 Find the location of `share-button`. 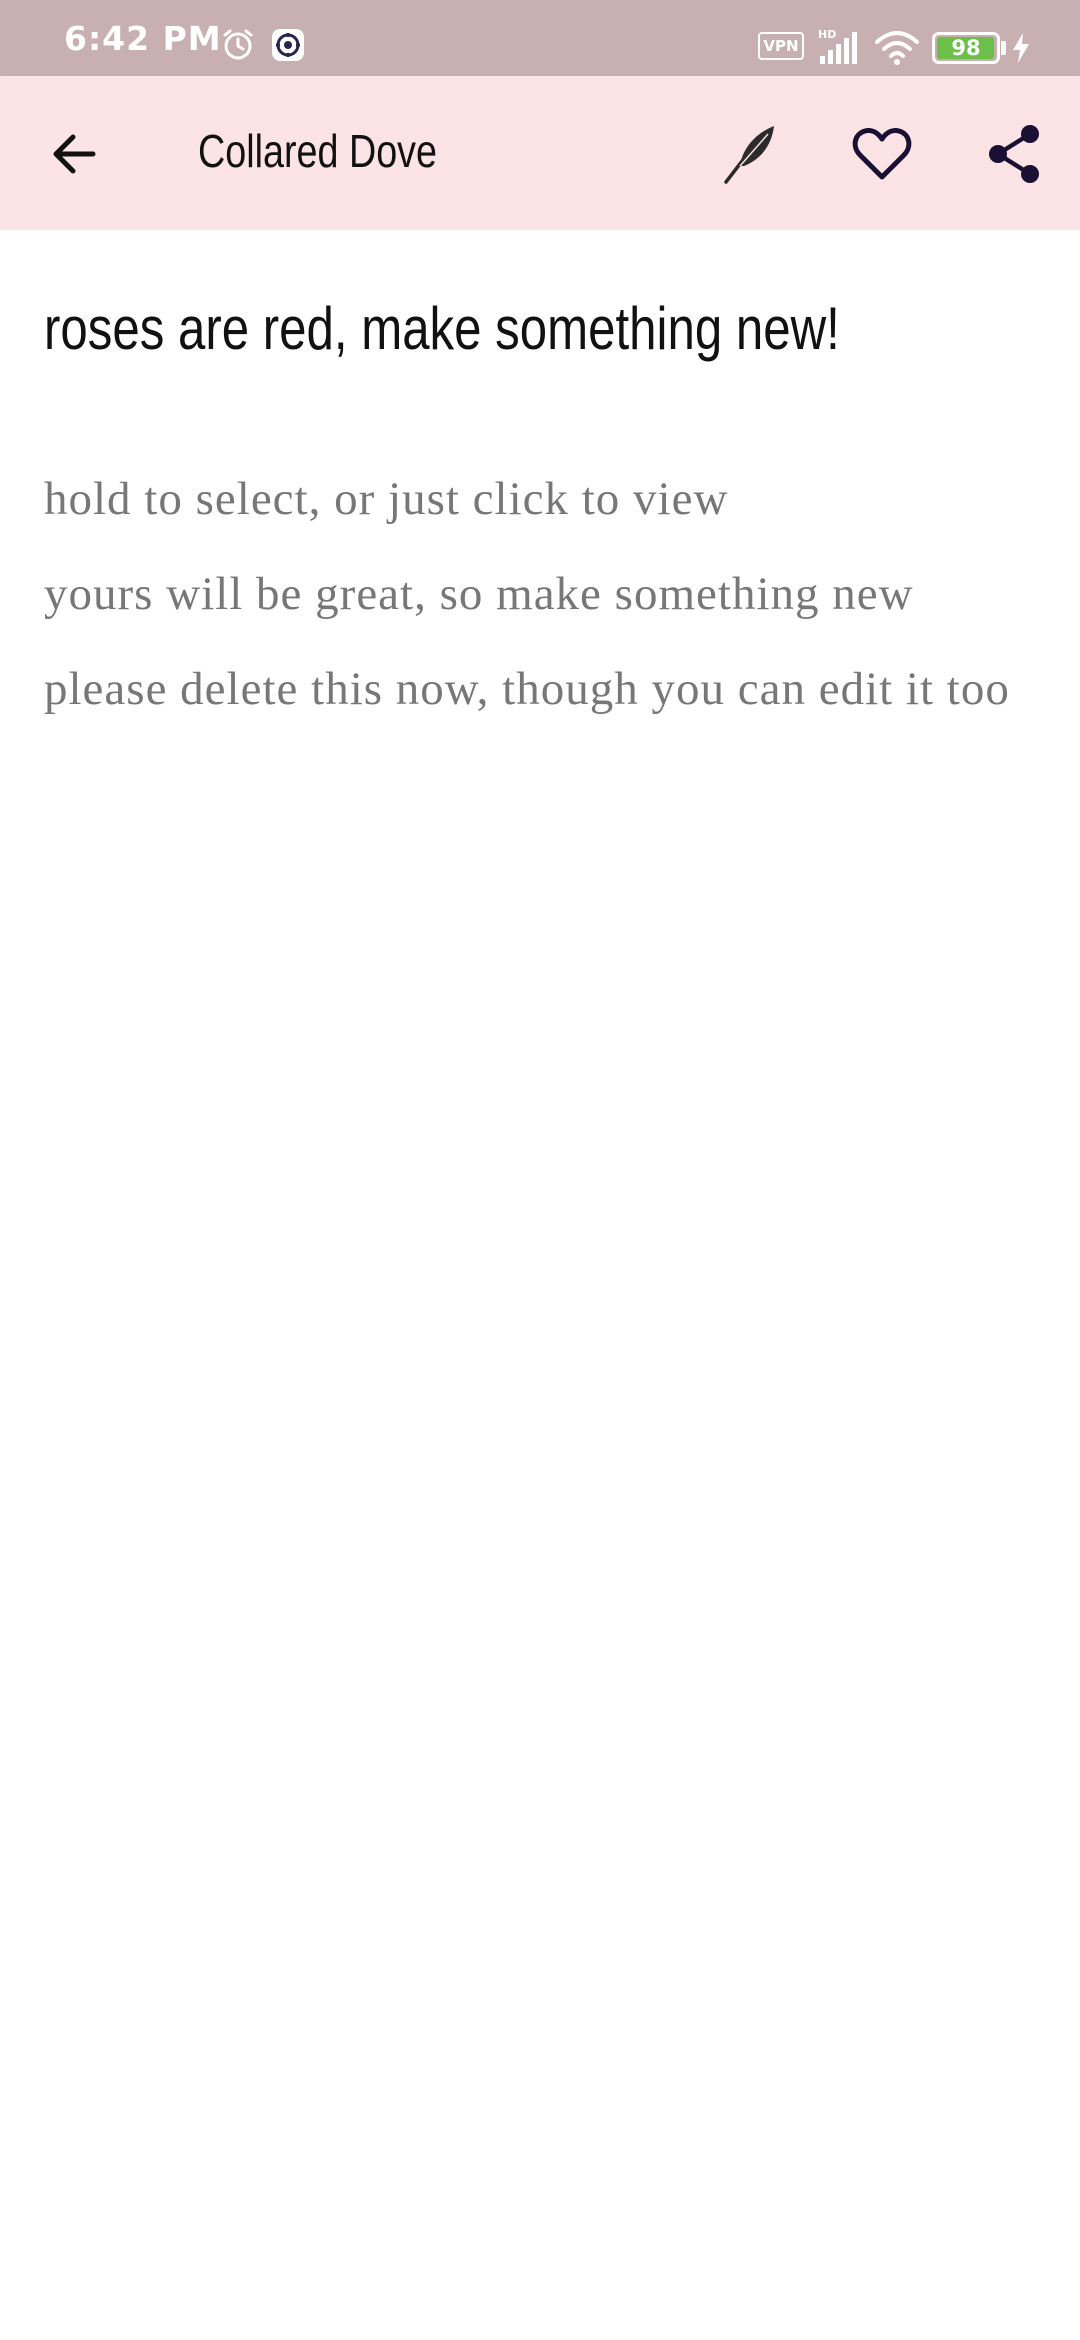

share-button is located at coordinates (1014, 154).